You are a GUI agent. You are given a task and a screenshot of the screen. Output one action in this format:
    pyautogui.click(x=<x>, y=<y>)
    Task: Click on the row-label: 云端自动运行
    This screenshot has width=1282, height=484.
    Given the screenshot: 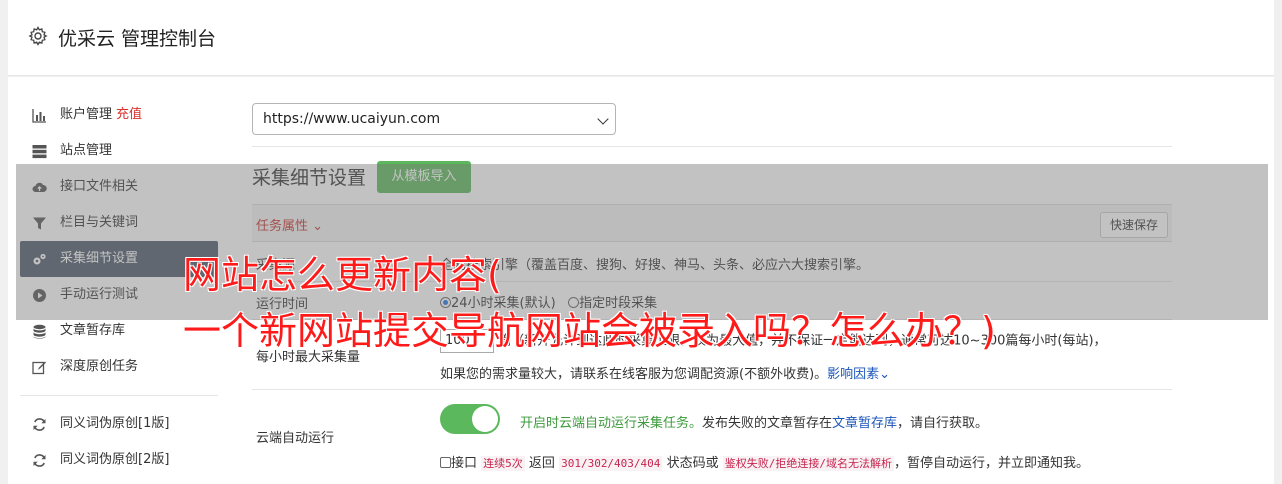 What is the action you would take?
    pyautogui.click(x=295, y=438)
    